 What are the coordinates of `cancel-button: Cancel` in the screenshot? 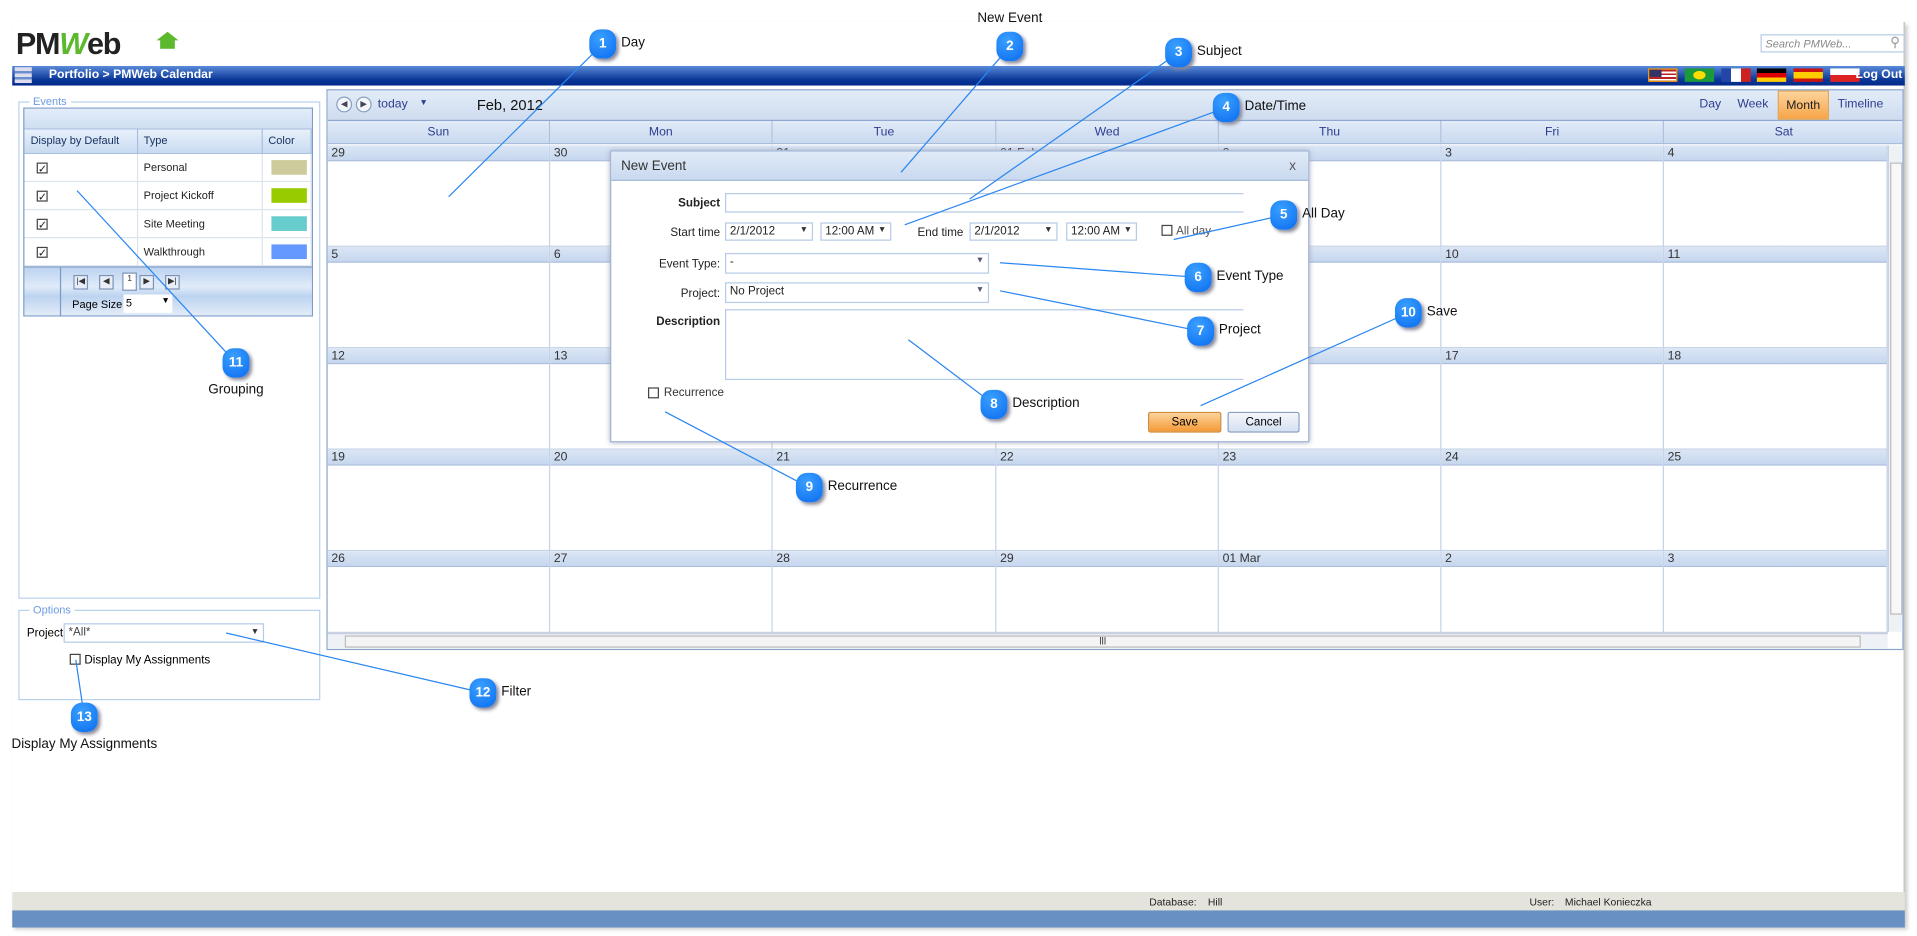 It's located at (1263, 422).